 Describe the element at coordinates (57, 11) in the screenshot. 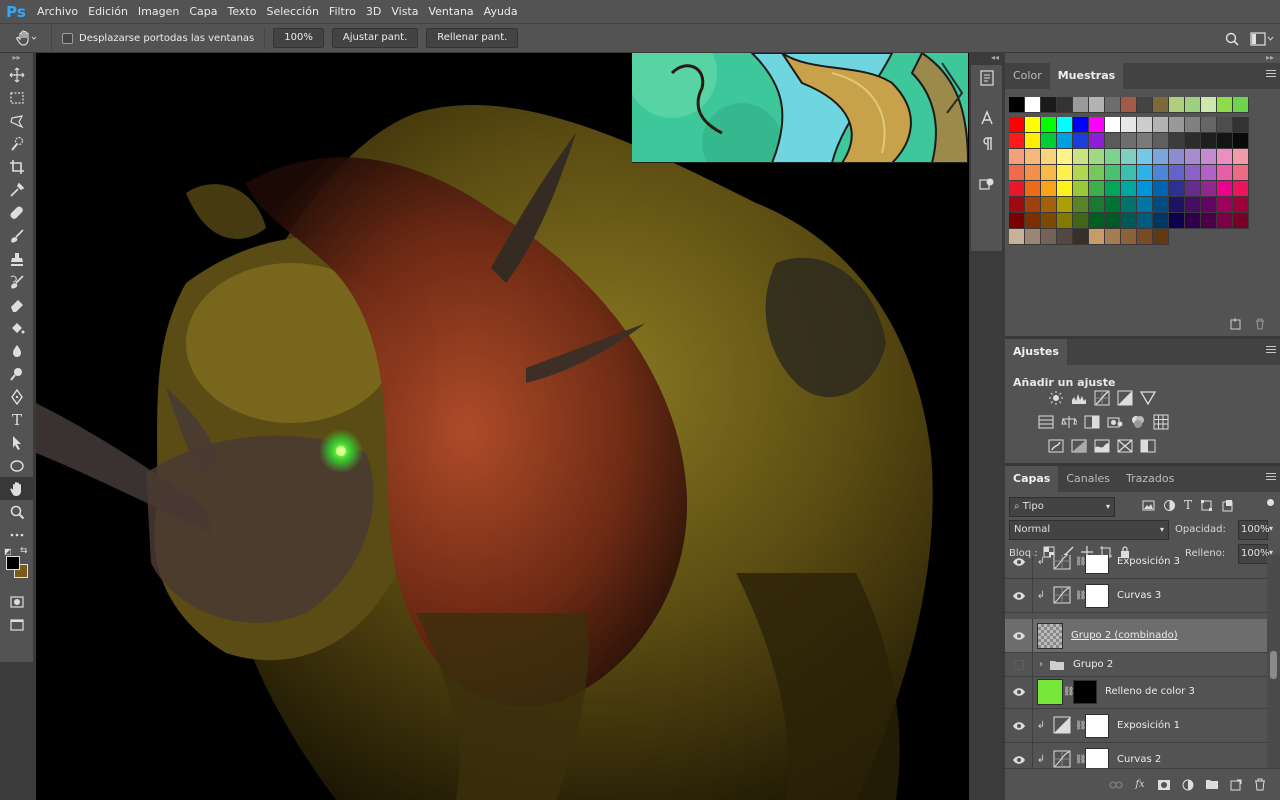

I see `menu-archivo: Archivo` at that location.